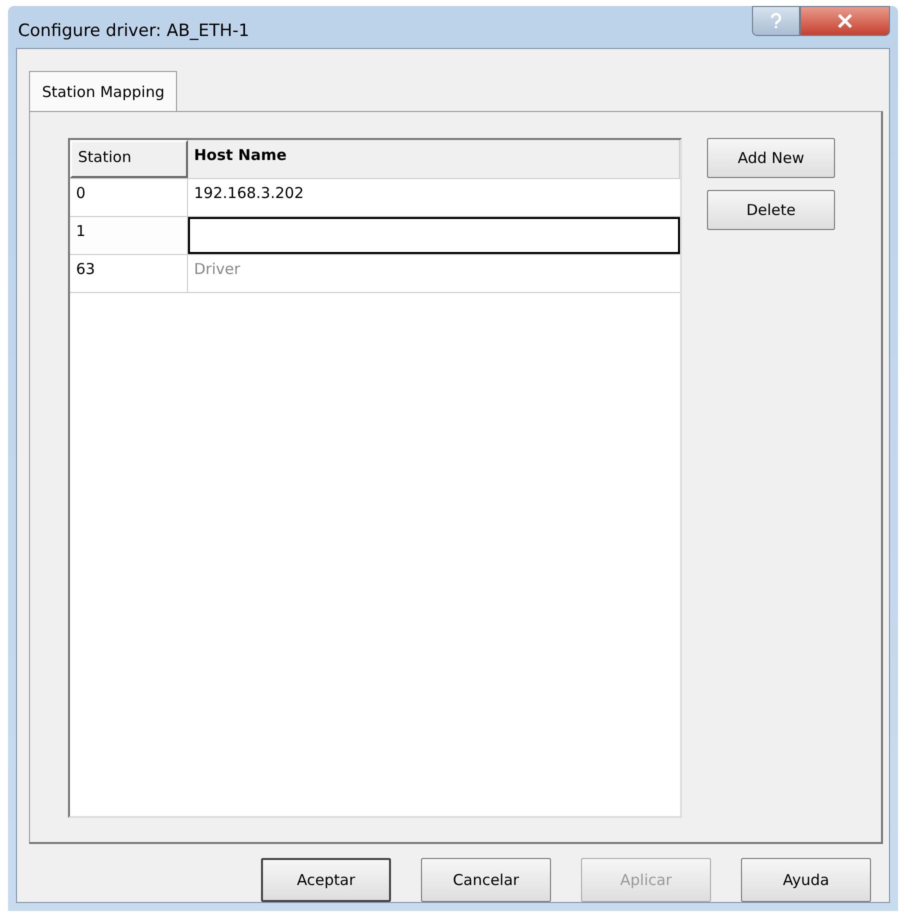  I want to click on help-button, so click(776, 21).